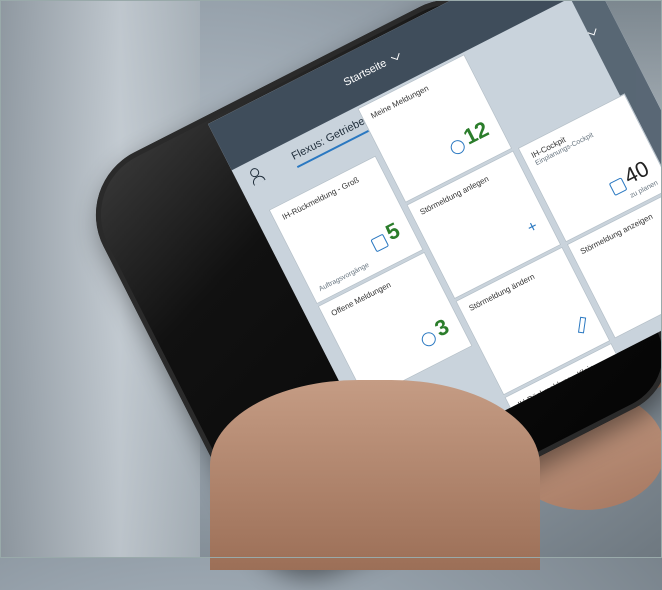 The image size is (662, 590). Describe the element at coordinates (365, 73) in the screenshot. I see `home-label: Startseite` at that location.